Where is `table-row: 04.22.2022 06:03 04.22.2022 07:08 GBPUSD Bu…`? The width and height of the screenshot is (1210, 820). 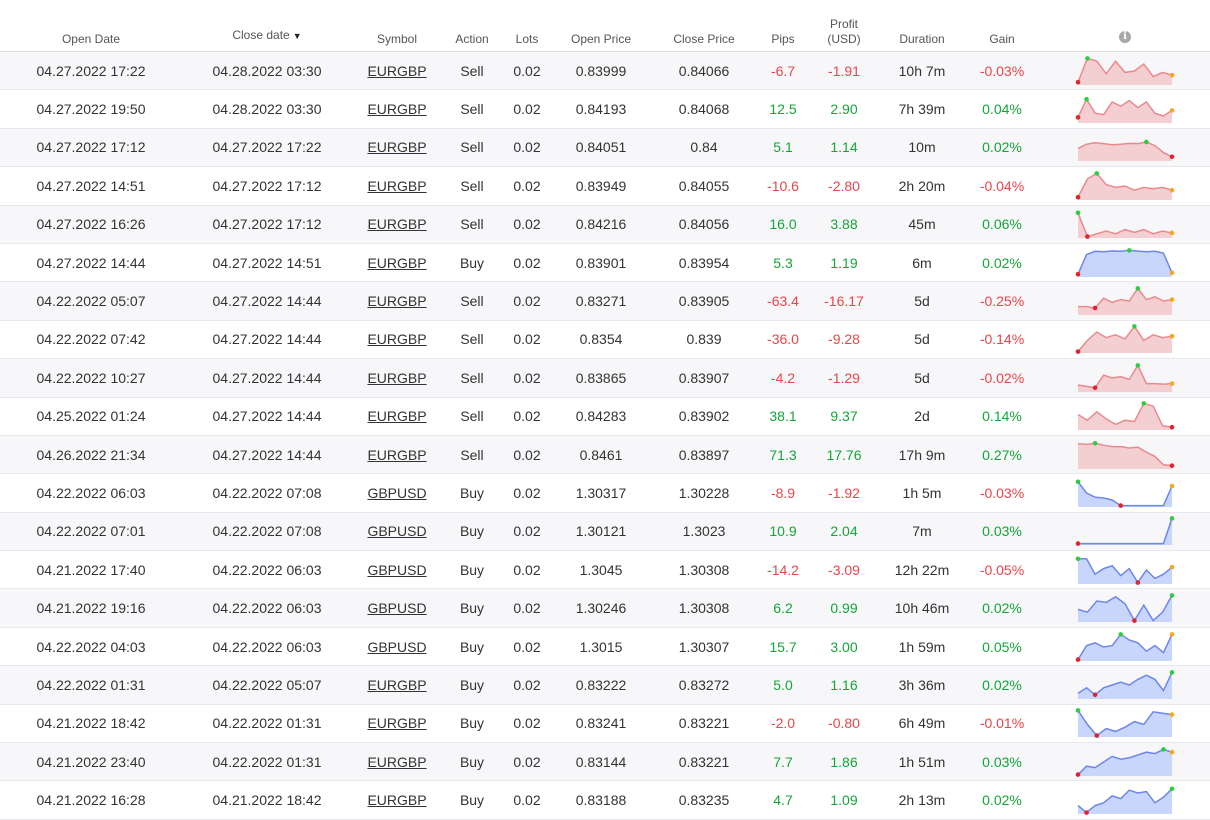 table-row: 04.22.2022 06:03 04.22.2022 07:08 GBPUSD Bu… is located at coordinates (605, 493).